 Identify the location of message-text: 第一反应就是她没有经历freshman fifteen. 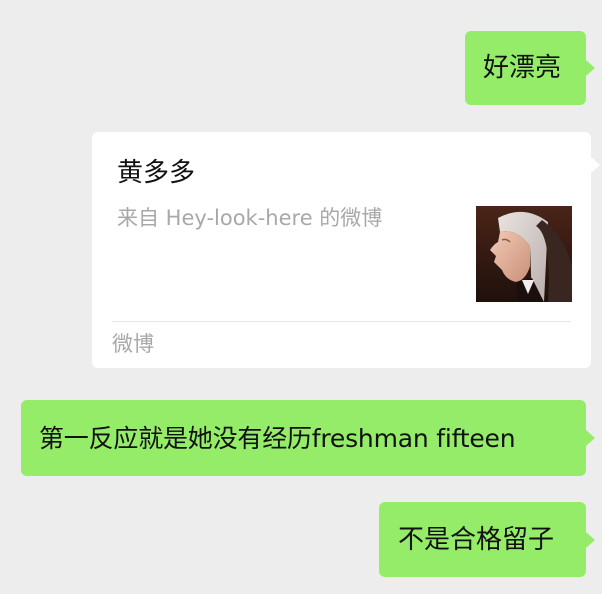
(277, 438).